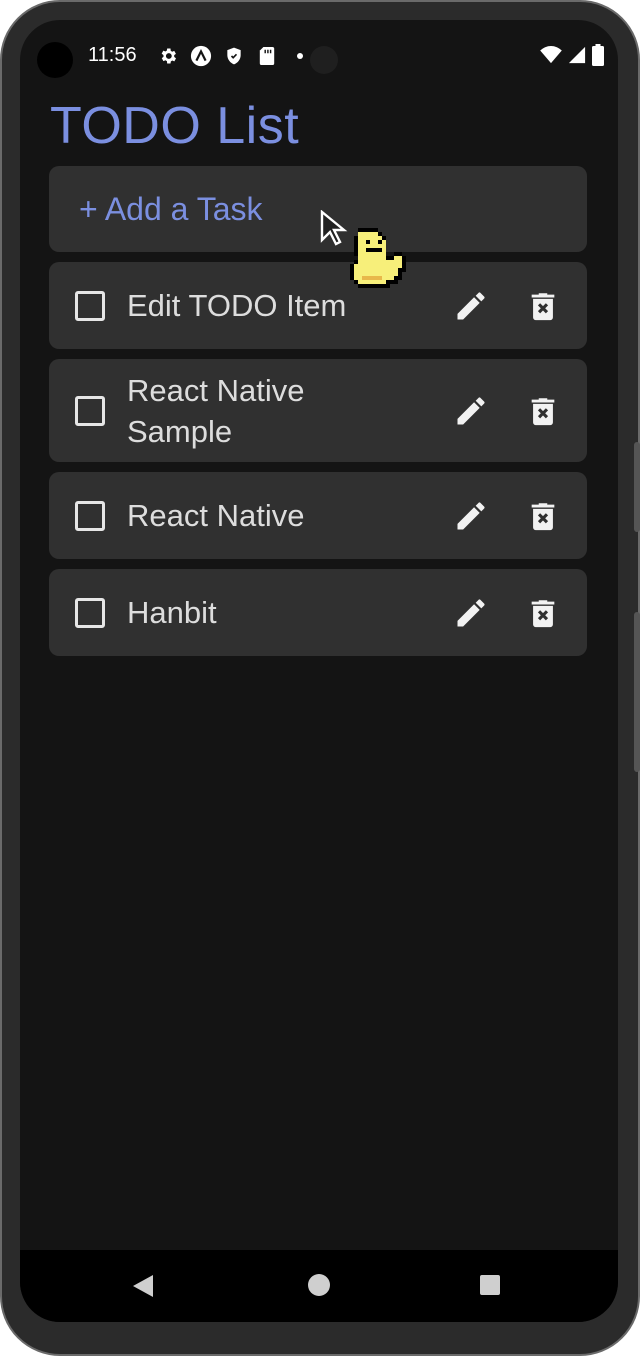 This screenshot has height=1356, width=640. Describe the element at coordinates (55, 60) in the screenshot. I see `camera-hole` at that location.